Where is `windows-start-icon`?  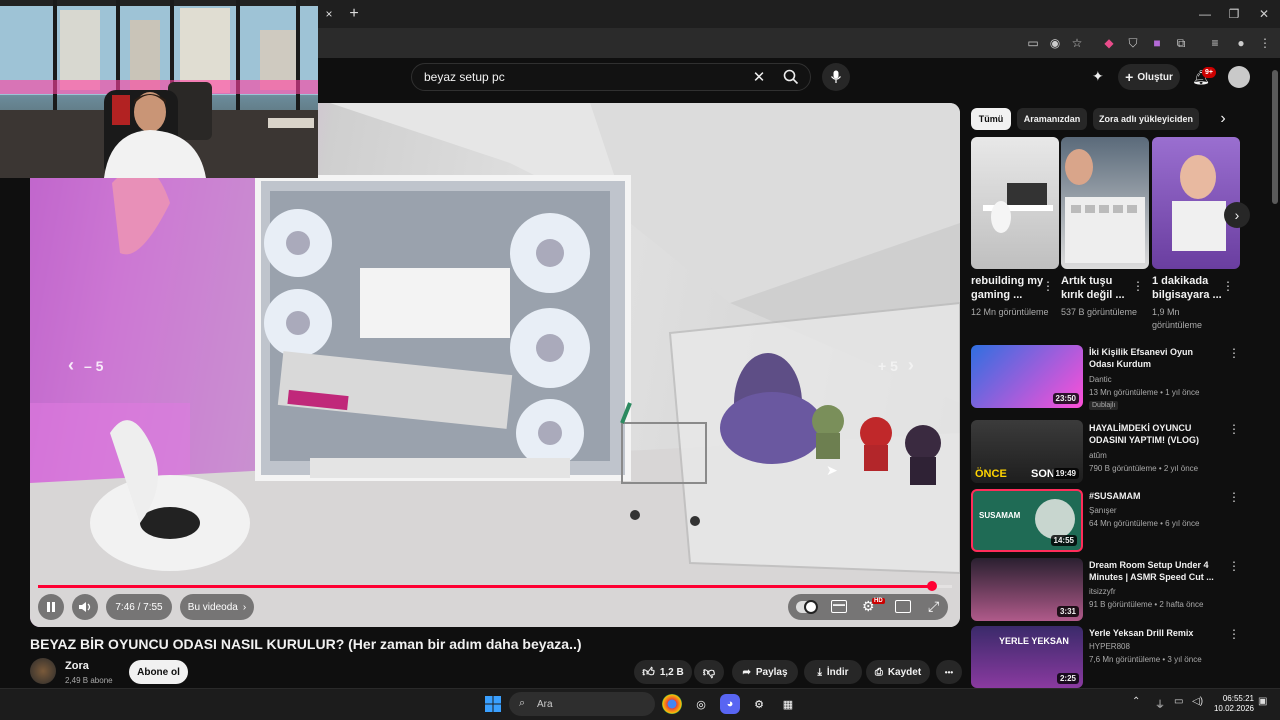
windows-start-icon is located at coordinates (493, 704).